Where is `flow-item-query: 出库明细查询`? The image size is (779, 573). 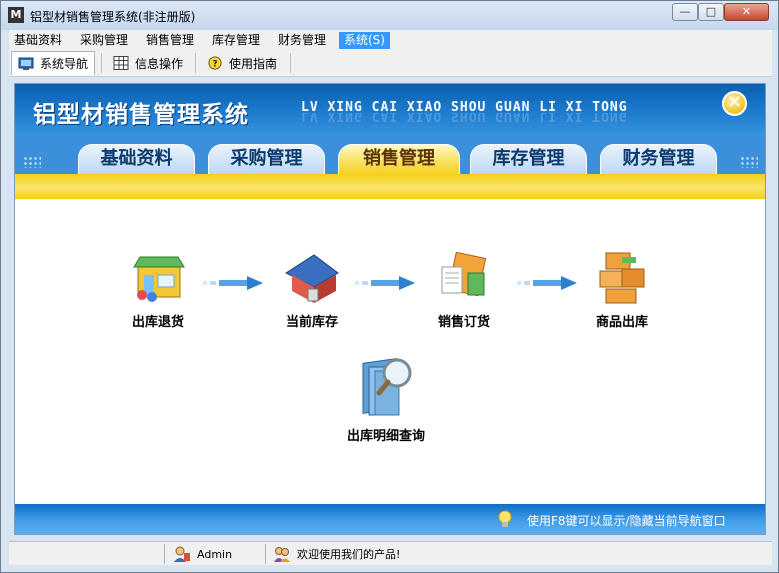 flow-item-query: 出库明细查询 is located at coordinates (386, 397).